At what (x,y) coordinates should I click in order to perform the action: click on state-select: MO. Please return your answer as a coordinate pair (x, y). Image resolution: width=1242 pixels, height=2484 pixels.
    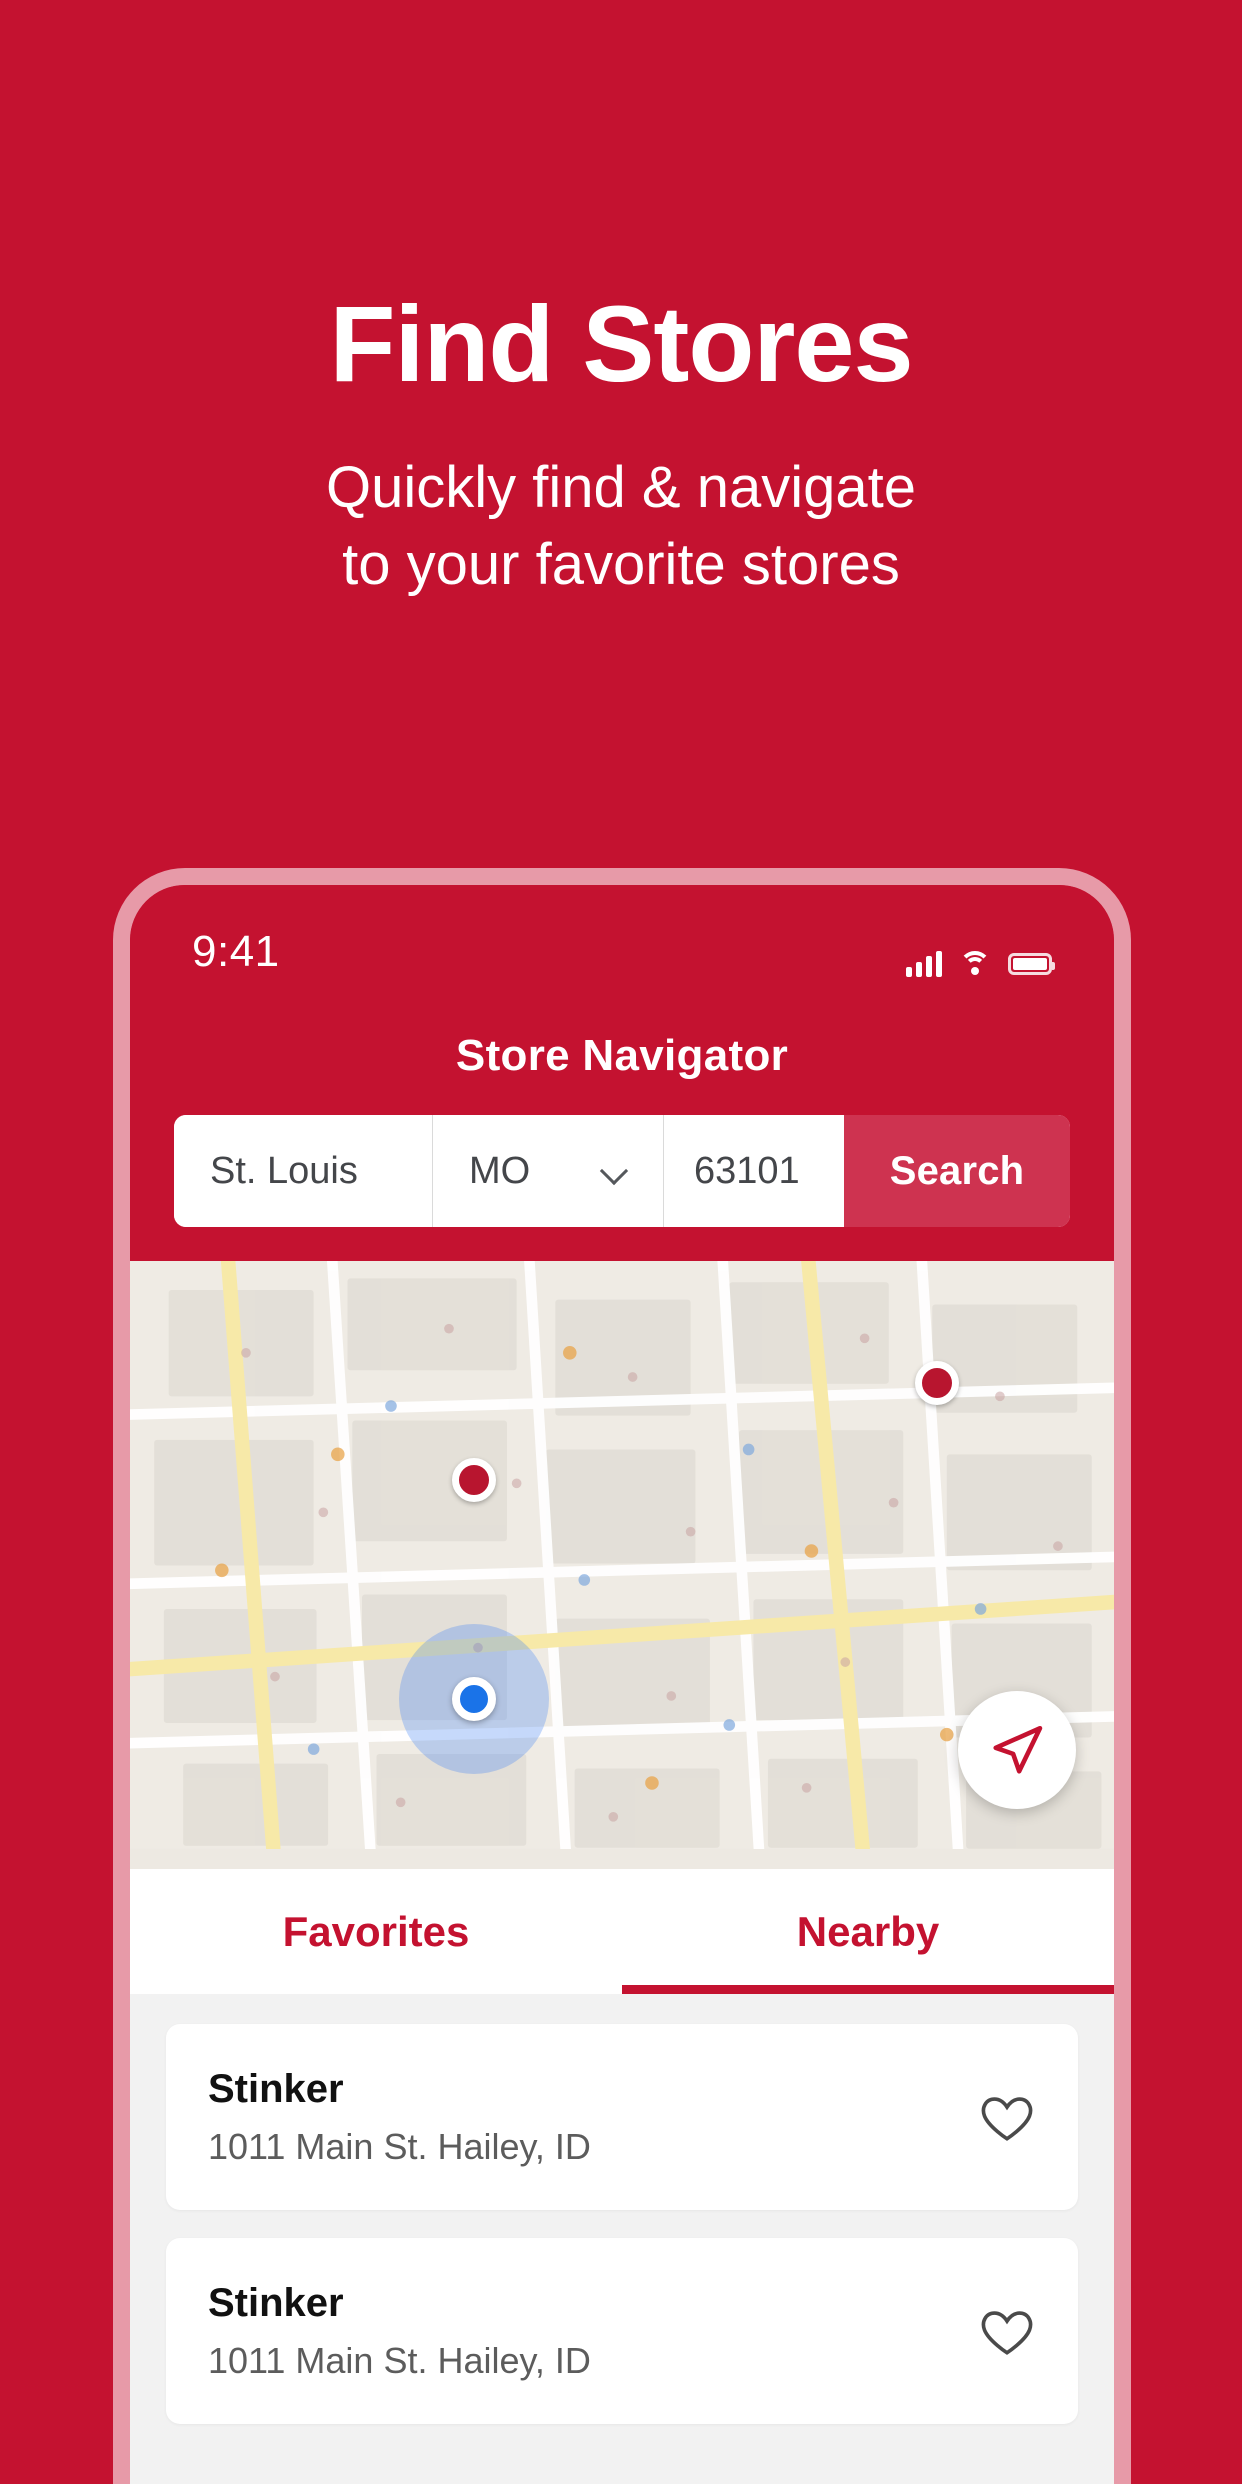
    Looking at the image, I should click on (548, 1171).